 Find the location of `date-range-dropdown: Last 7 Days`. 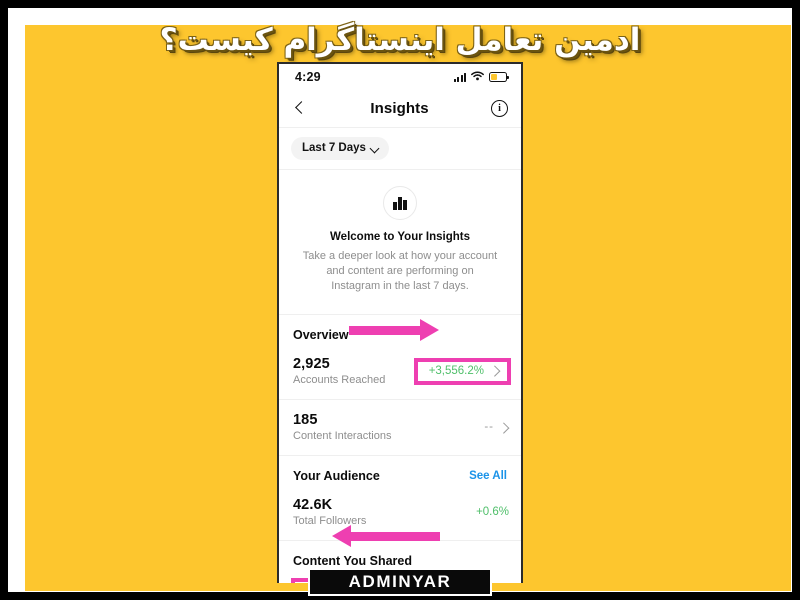

date-range-dropdown: Last 7 Days is located at coordinates (340, 148).